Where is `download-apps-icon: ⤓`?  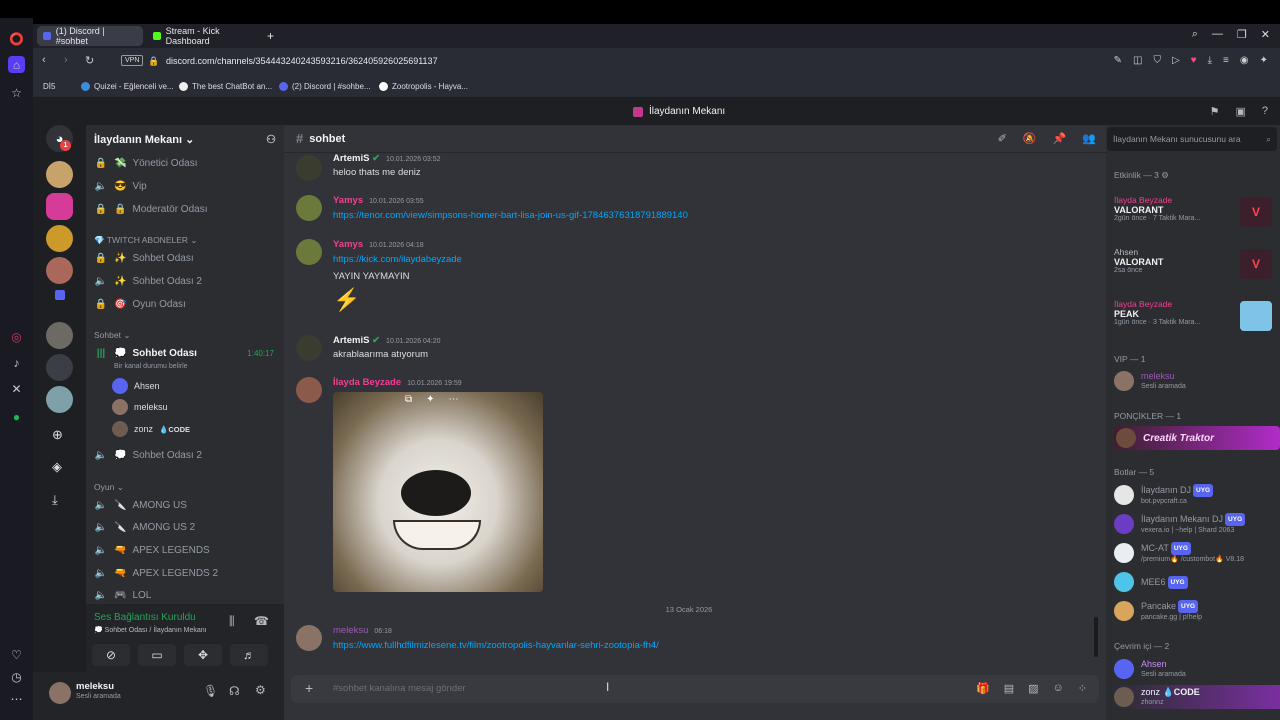
download-apps-icon: ⤓ is located at coordinates (55, 500).